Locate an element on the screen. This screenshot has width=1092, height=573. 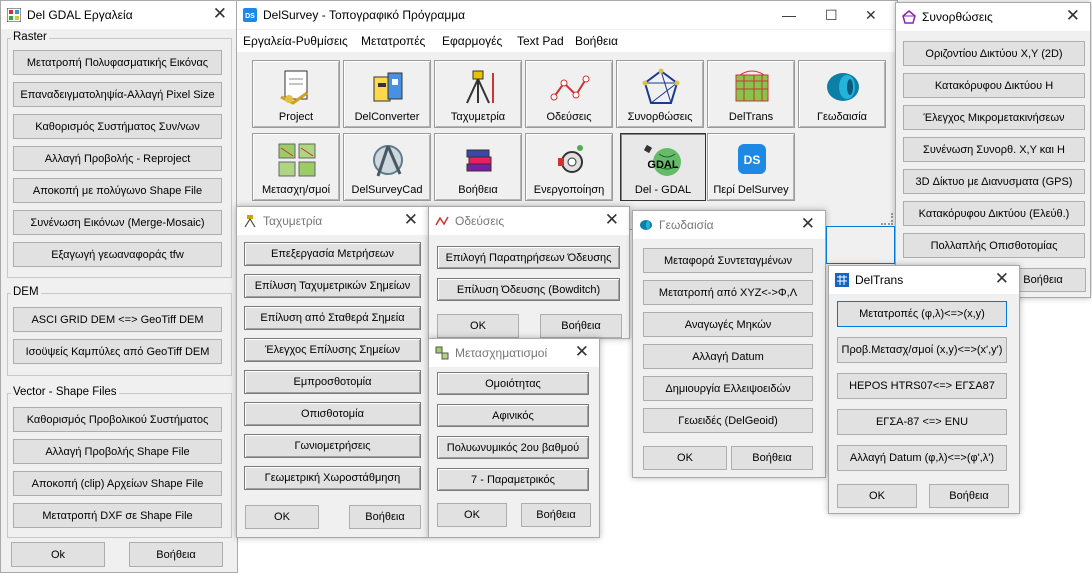
deltrans-button-4: ΕΓΣΑ-87 <=> ENU is located at coordinates (922, 422).